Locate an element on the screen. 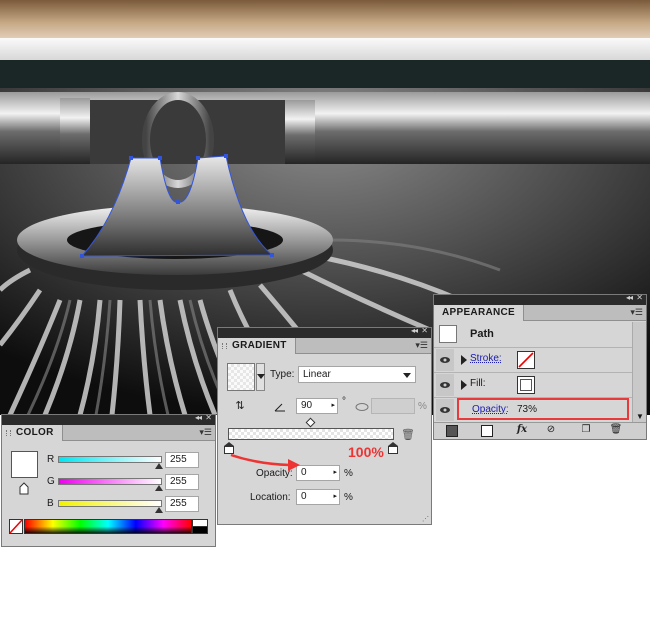 This screenshot has width=650, height=627. tab-appearance: APPEARANCE is located at coordinates (479, 313).